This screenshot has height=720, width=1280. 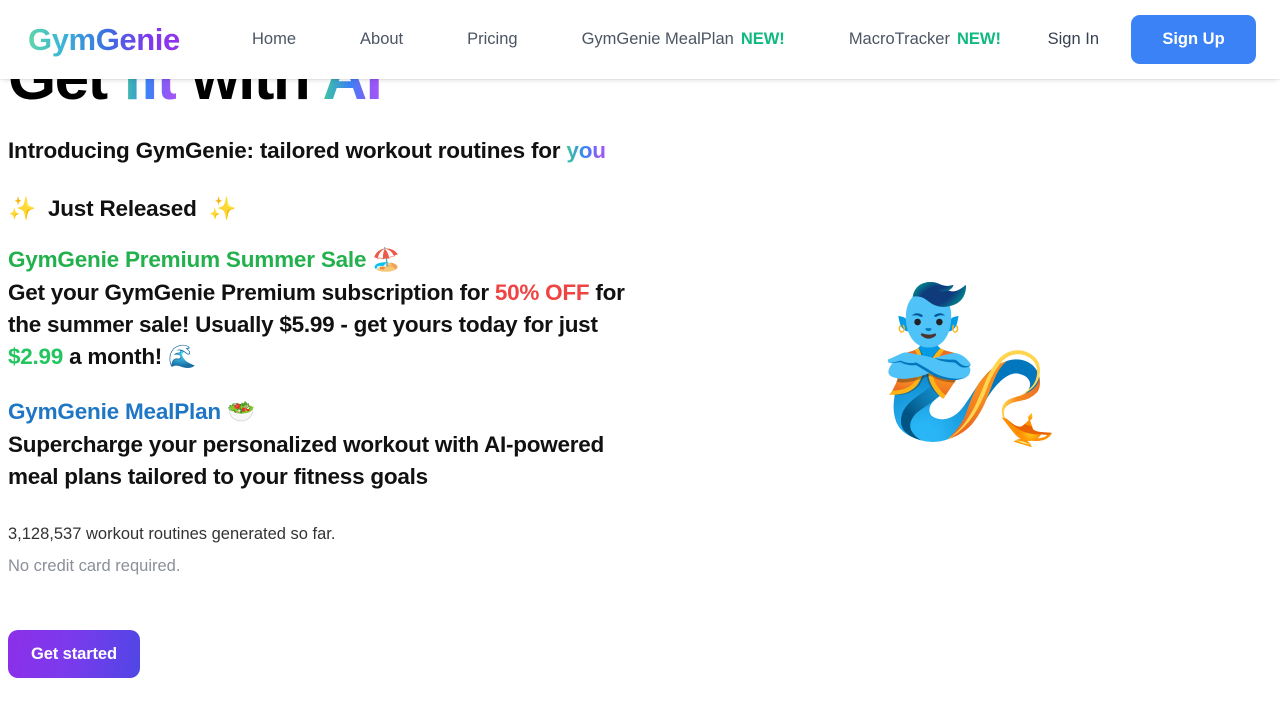 What do you see at coordinates (182, 356) in the screenshot?
I see `wave-icon: 🌊` at bounding box center [182, 356].